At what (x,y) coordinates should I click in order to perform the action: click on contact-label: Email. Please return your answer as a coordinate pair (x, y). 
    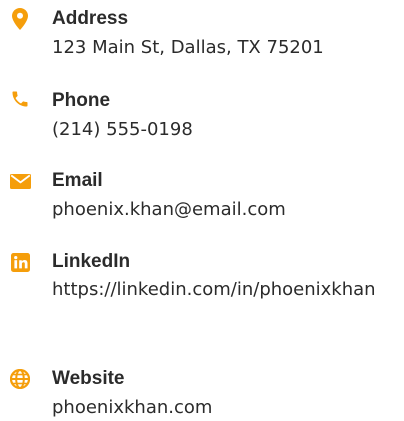
    Looking at the image, I should click on (77, 180).